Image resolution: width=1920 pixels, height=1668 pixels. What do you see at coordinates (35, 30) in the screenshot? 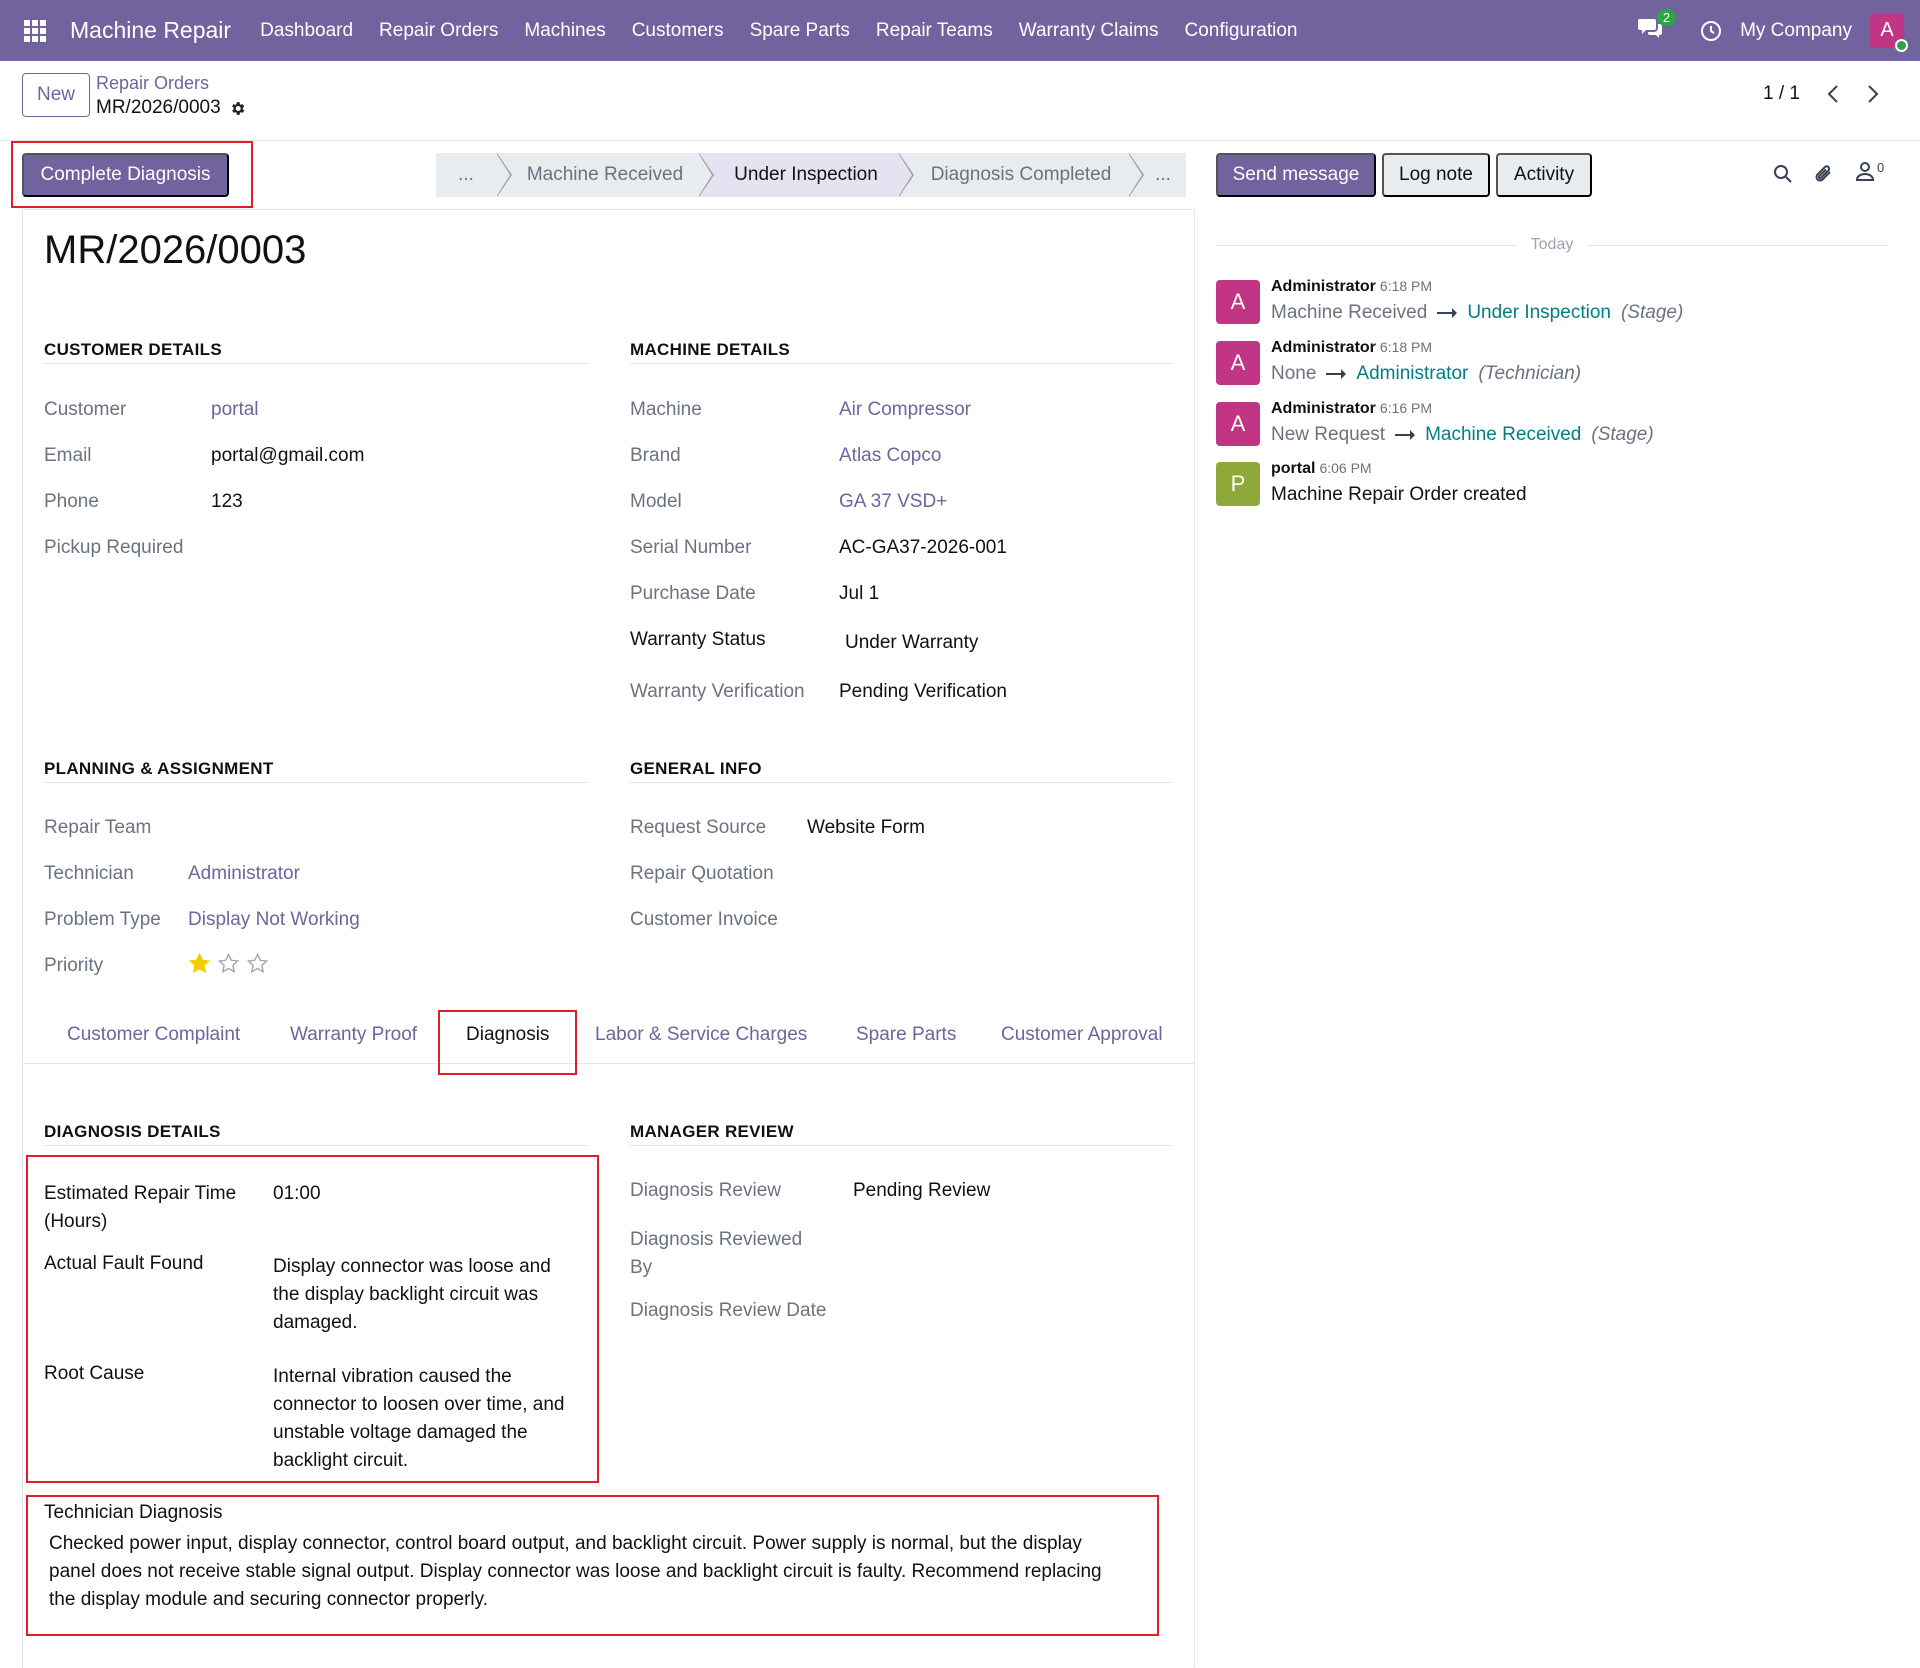
I see `apps-menu-icon` at bounding box center [35, 30].